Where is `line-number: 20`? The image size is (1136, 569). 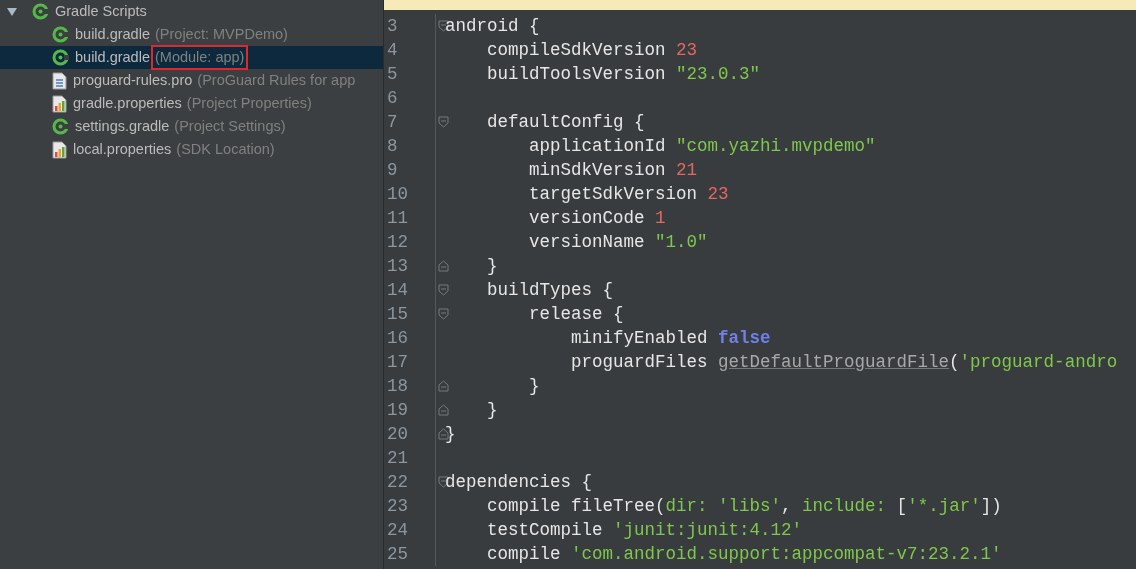 line-number: 20 is located at coordinates (397, 434).